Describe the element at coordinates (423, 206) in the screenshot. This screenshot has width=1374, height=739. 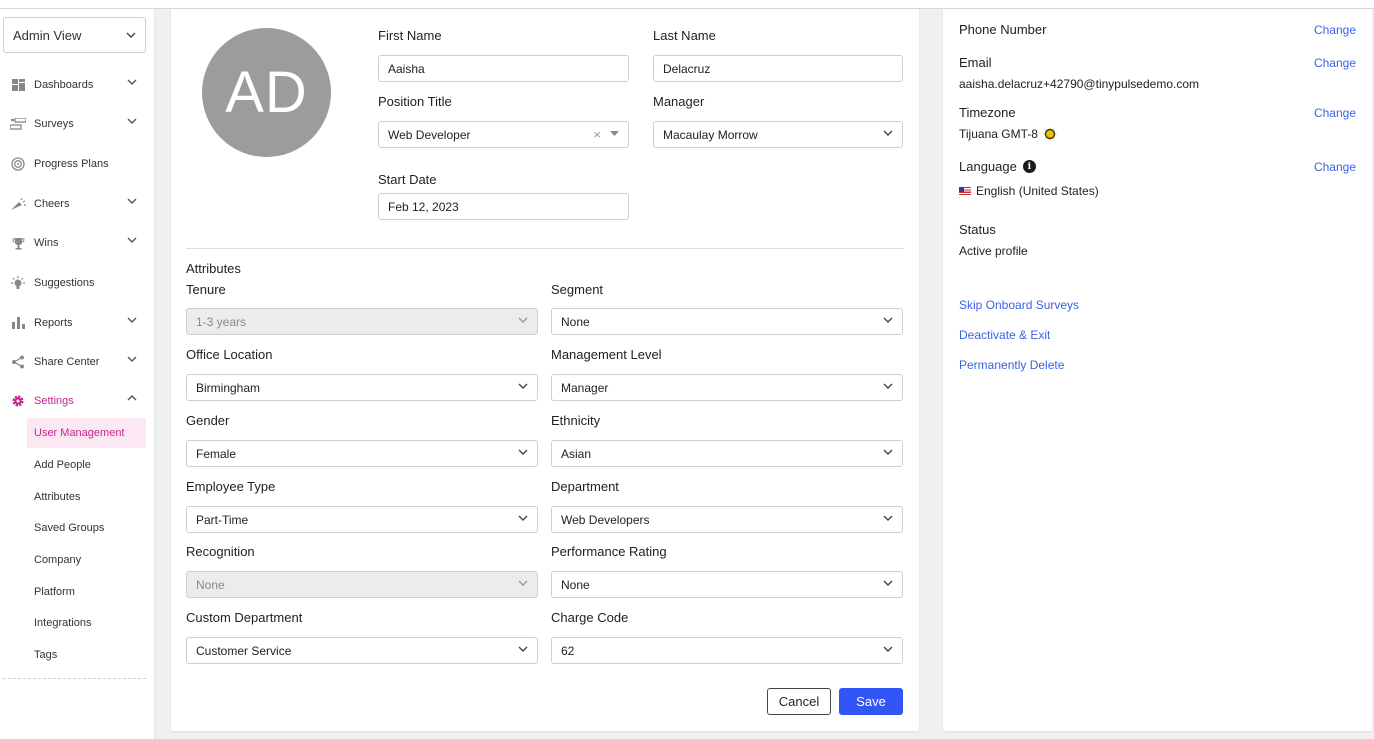
I see `start-date-value: Feb 12, 2023` at that location.